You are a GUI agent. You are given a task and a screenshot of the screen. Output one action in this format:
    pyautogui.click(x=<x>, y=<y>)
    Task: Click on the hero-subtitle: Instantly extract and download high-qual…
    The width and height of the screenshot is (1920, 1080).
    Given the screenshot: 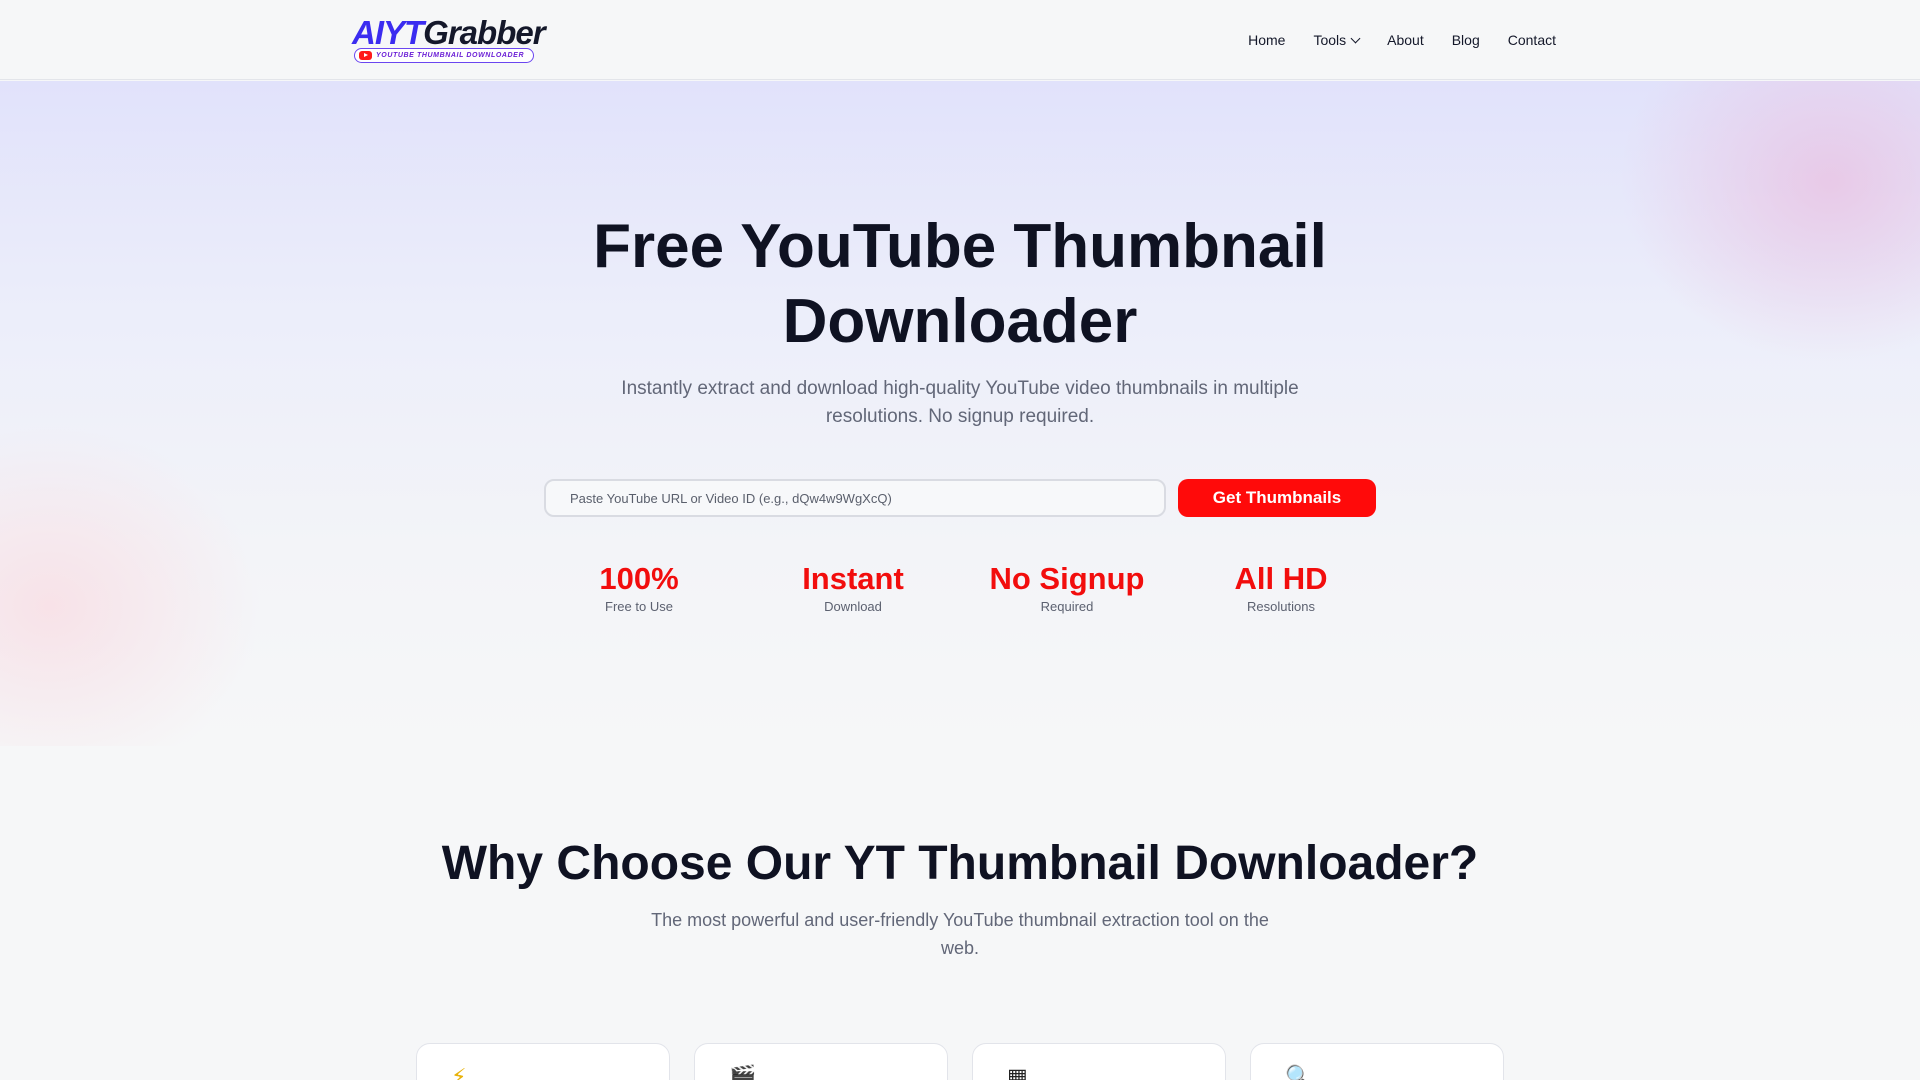 What is the action you would take?
    pyautogui.click(x=960, y=402)
    